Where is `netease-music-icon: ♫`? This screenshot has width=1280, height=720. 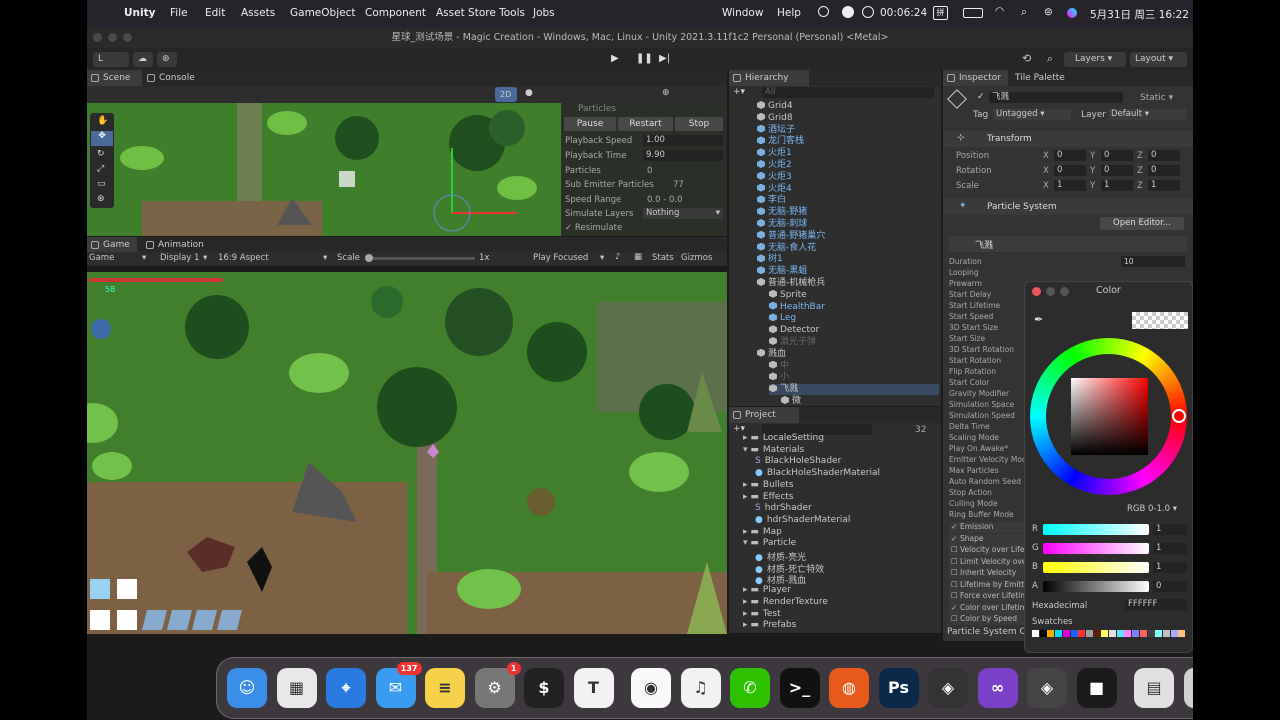 netease-music-icon: ♫ is located at coordinates (700, 688).